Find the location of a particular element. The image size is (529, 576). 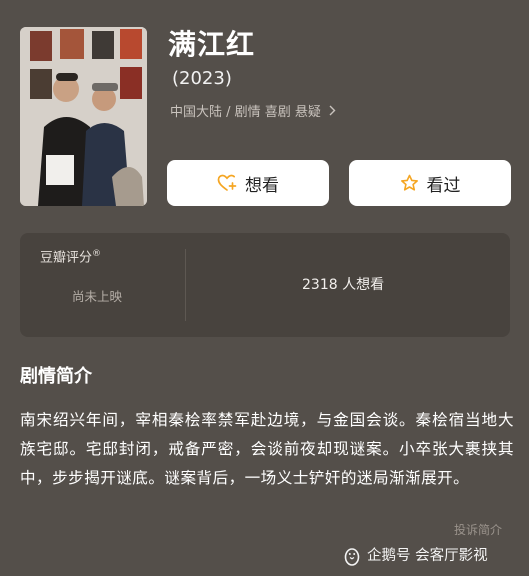

watched-label: 看过 is located at coordinates (443, 185).